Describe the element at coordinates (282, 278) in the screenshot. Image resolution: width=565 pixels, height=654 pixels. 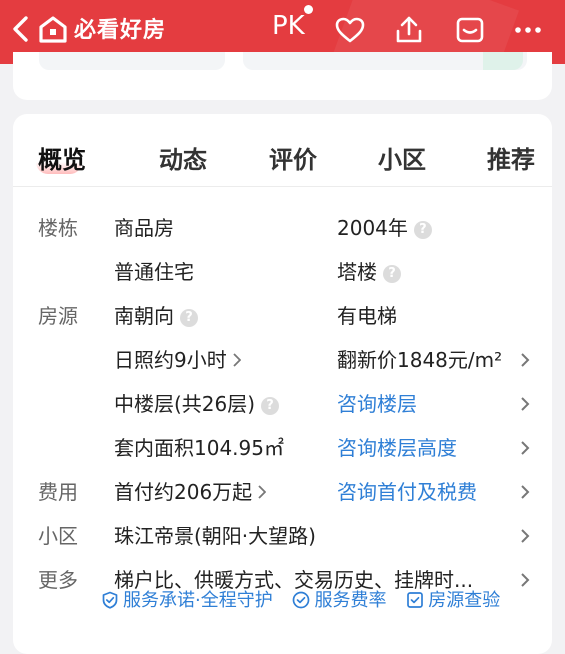
I see `info-row-usage: 普通住宅 塔楼?` at that location.